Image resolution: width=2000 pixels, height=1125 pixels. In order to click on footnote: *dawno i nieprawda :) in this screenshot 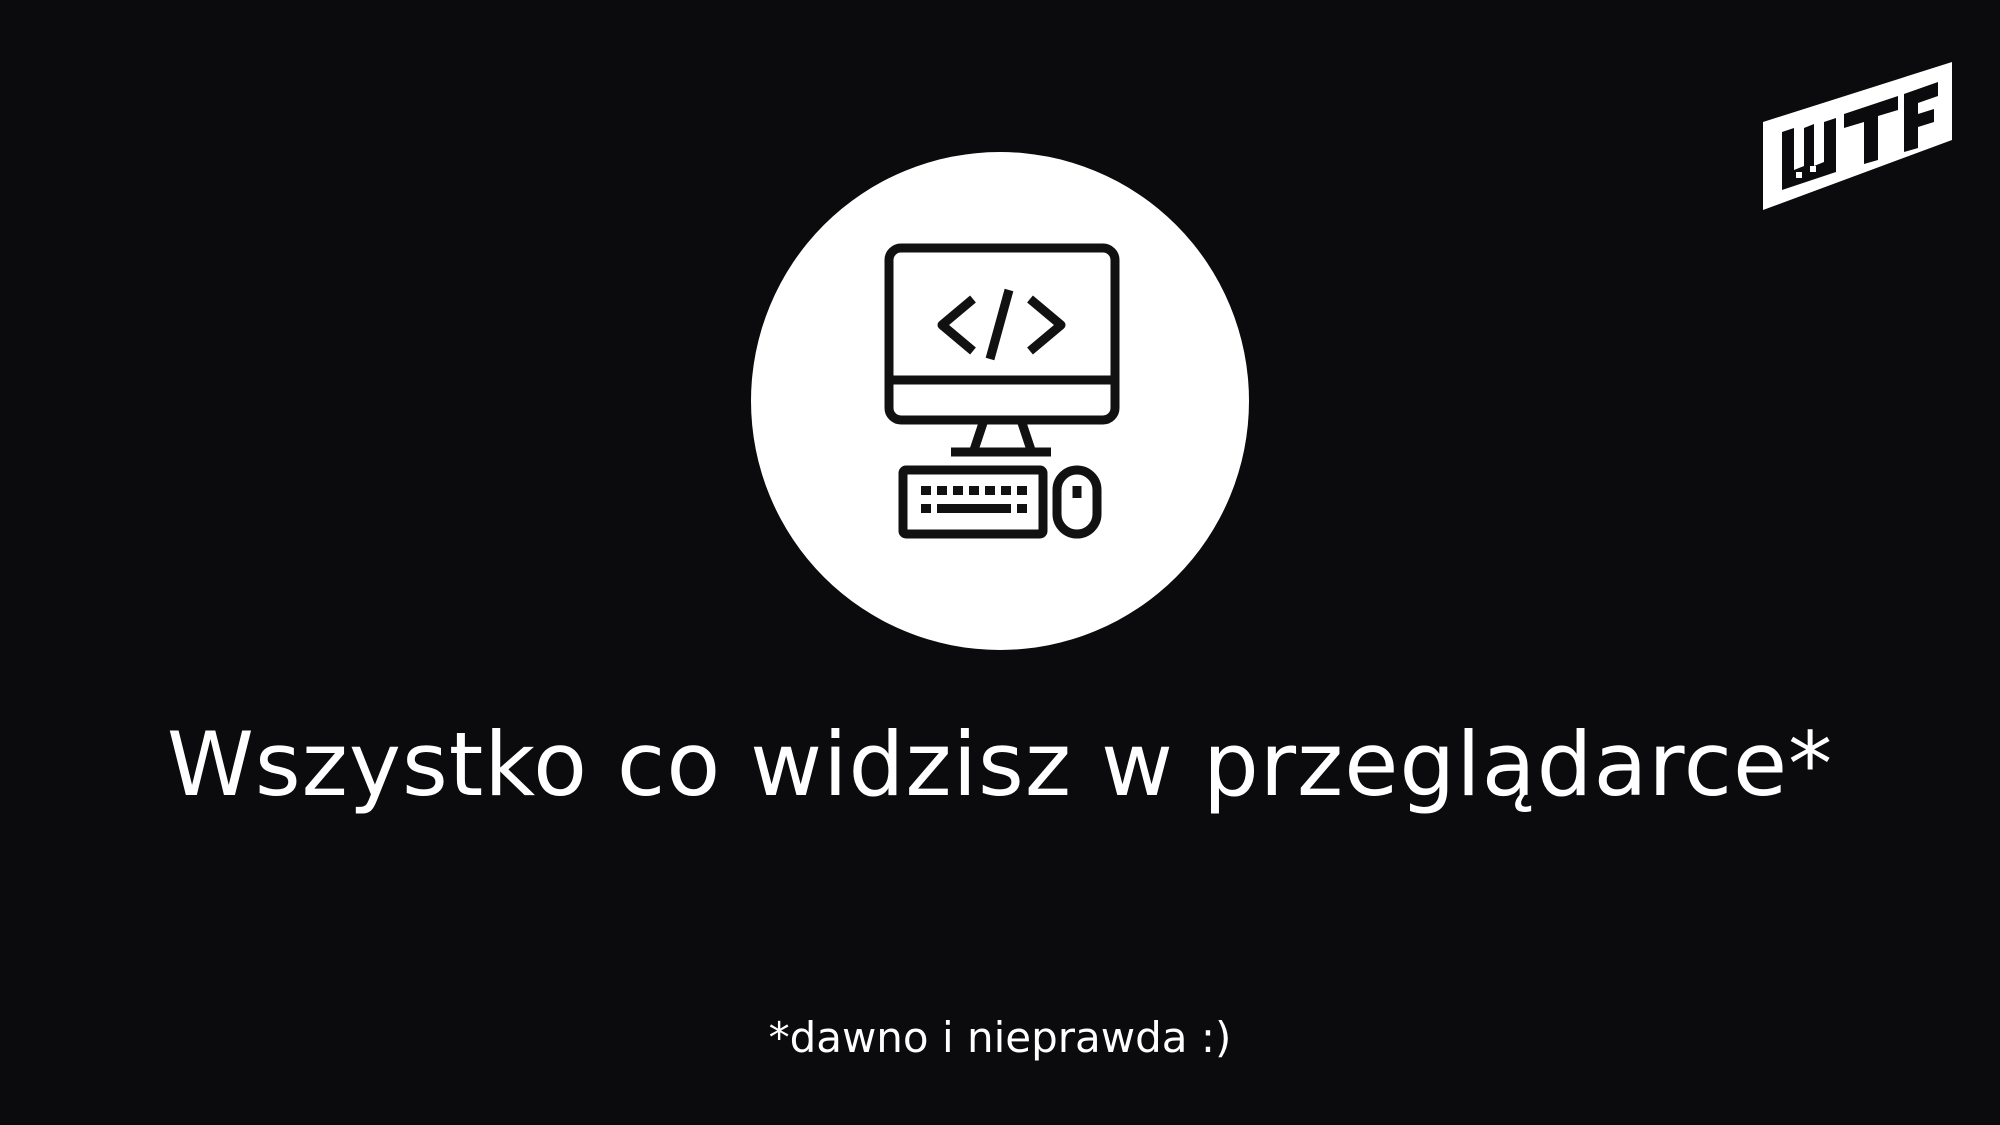, I will do `click(1000, 1037)`.